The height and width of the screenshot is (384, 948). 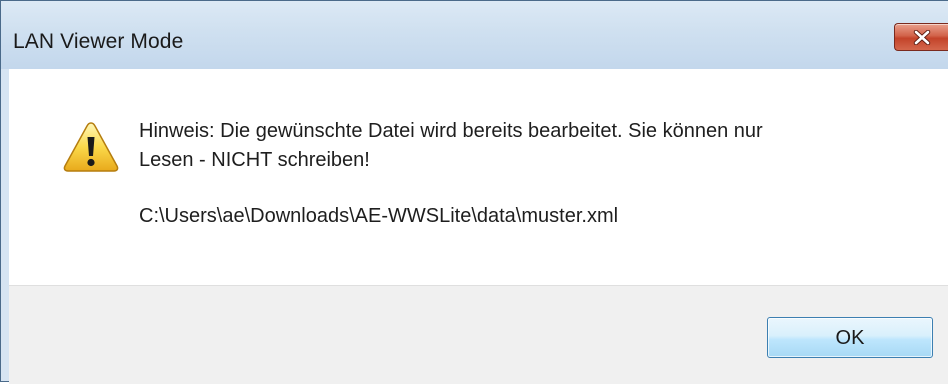 I want to click on close-icon, so click(x=922, y=37).